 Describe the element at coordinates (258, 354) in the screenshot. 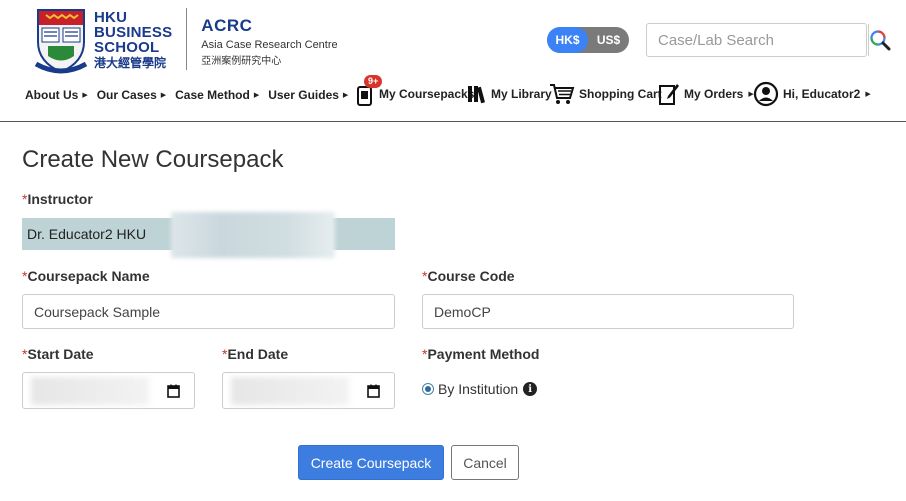

I see `end-date-label-text: End Date` at that location.